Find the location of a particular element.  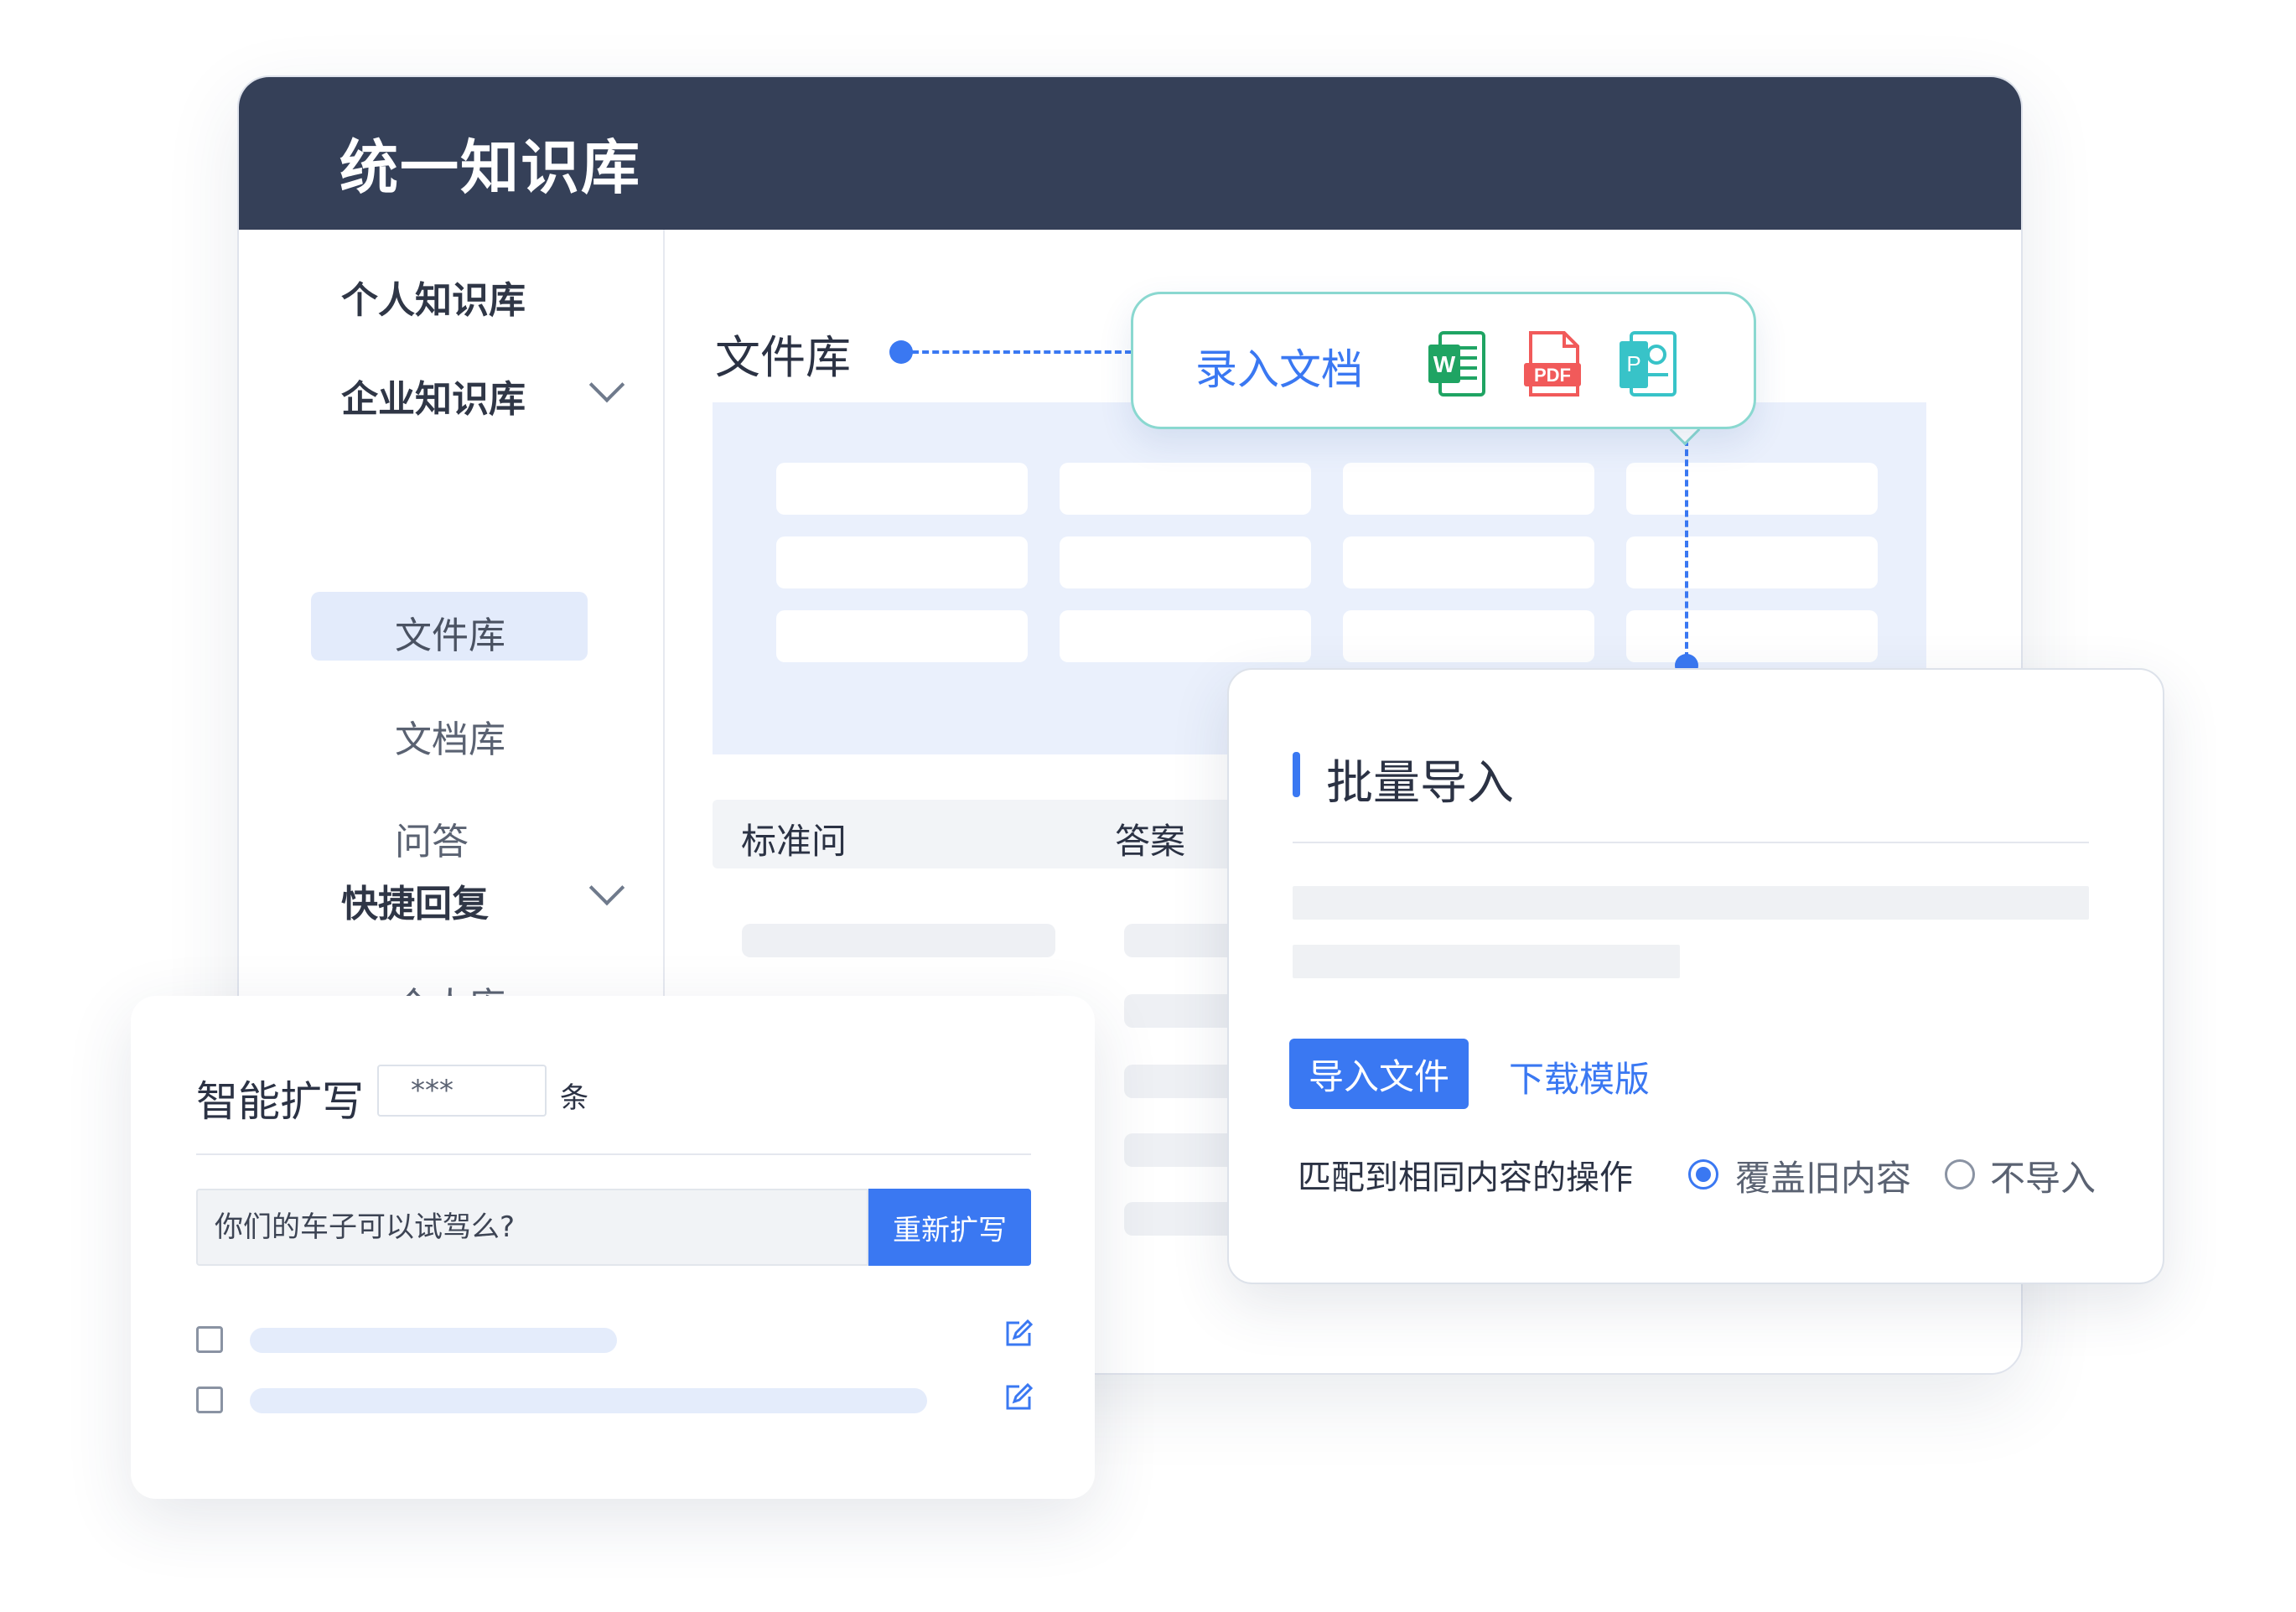

column-header-answer: 答案 is located at coordinates (1150, 842).